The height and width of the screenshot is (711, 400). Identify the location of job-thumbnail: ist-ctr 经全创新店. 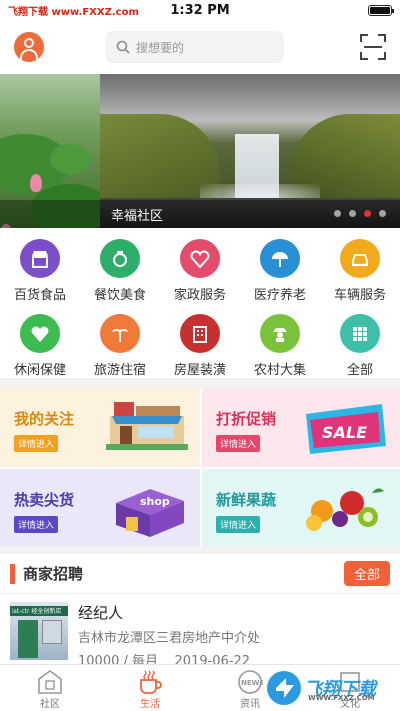
(39, 631).